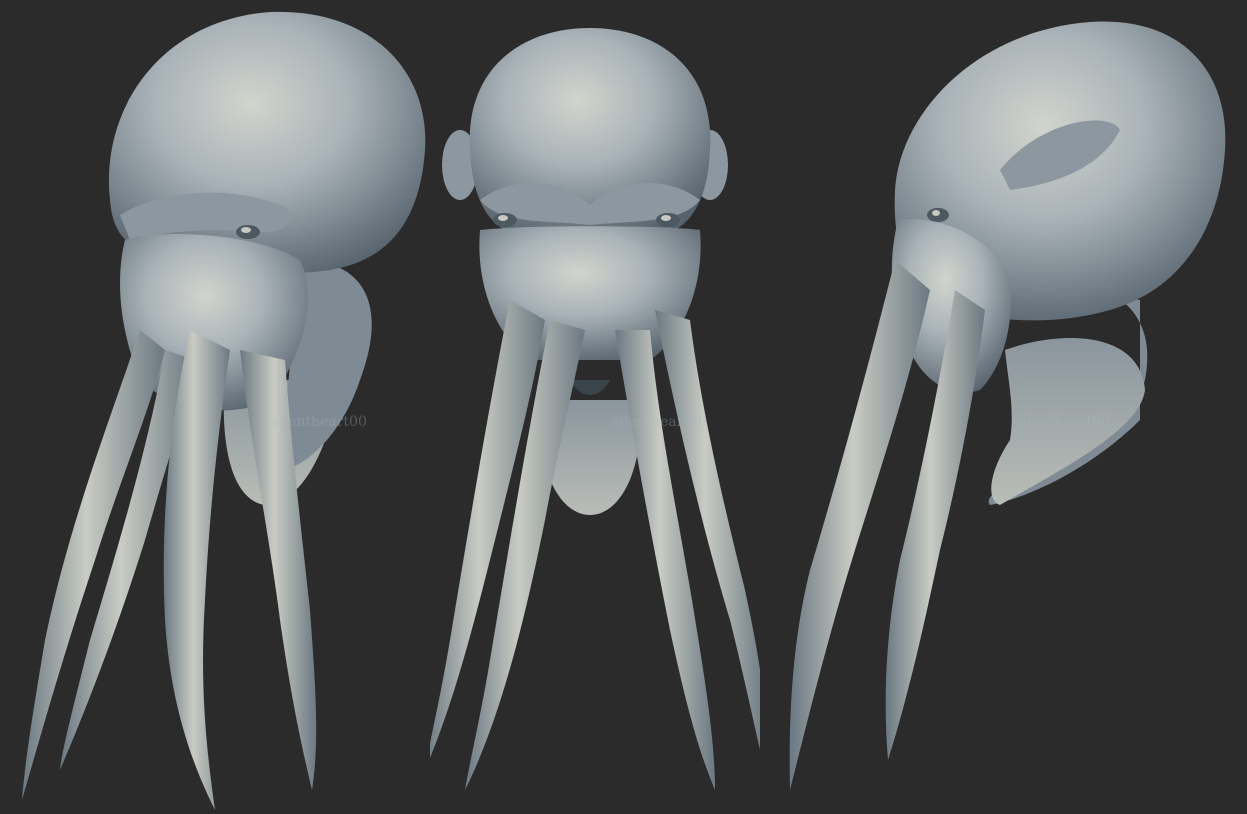  What do you see at coordinates (590, 387) in the screenshot?
I see `mouth-shadow` at bounding box center [590, 387].